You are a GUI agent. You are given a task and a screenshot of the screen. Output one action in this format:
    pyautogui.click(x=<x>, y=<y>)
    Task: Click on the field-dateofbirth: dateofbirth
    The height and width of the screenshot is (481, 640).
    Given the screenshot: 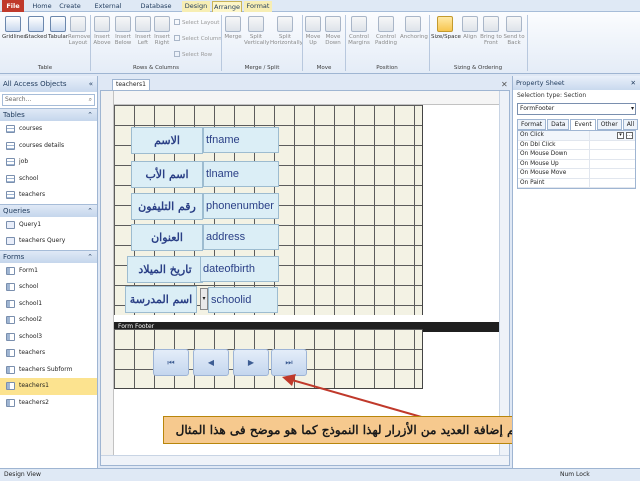 What is the action you would take?
    pyautogui.click(x=239, y=269)
    